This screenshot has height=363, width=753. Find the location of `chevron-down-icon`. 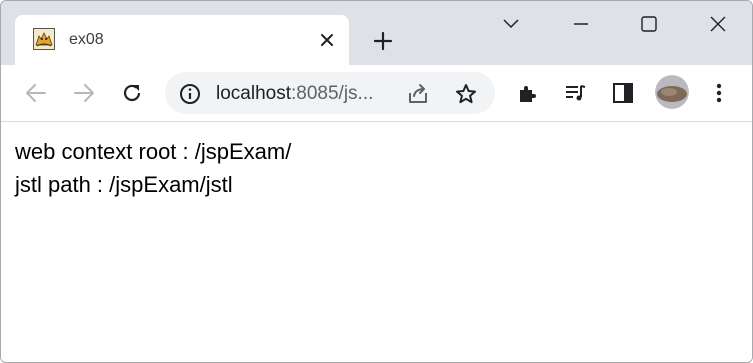

chevron-down-icon is located at coordinates (511, 24).